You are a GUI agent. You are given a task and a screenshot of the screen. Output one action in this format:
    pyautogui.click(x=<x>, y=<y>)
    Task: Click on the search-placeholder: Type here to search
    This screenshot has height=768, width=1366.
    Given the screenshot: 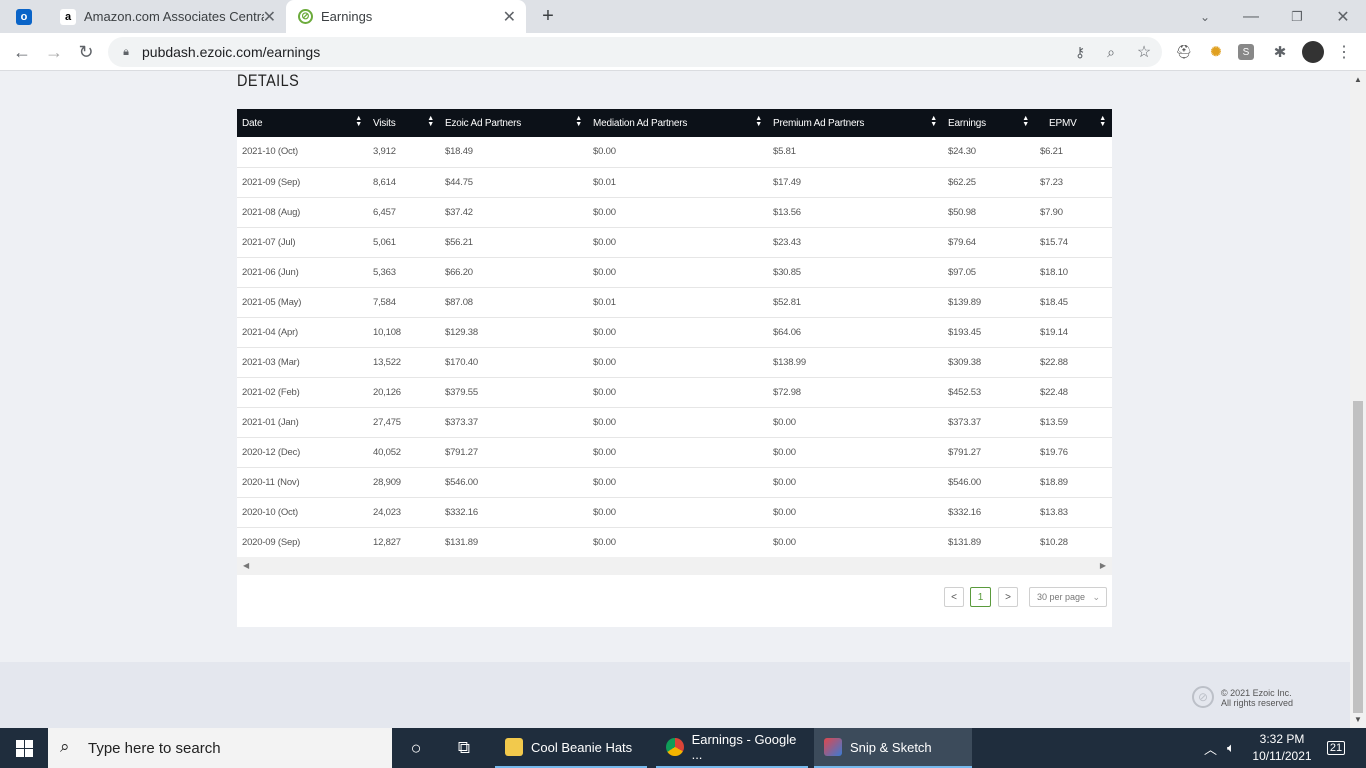 What is the action you would take?
    pyautogui.click(x=154, y=748)
    